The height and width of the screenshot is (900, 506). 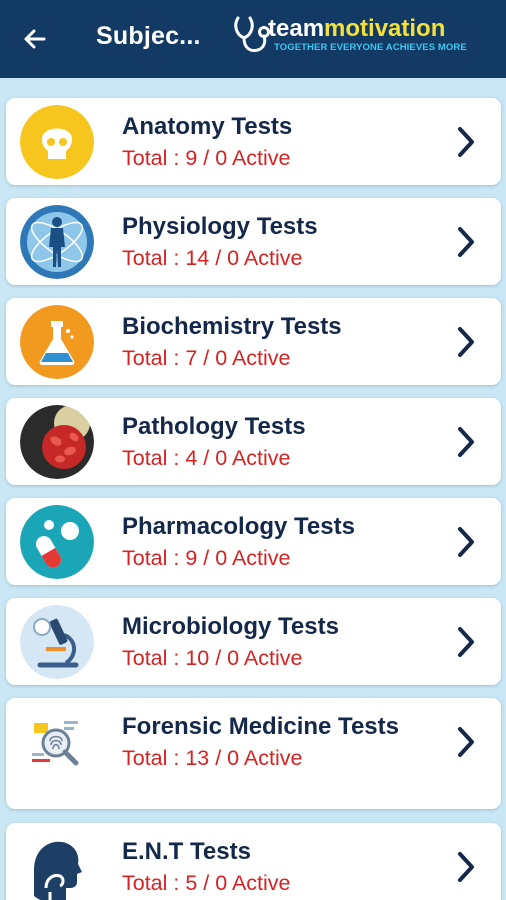 What do you see at coordinates (57, 742) in the screenshot?
I see `magnifier-fingerprint-icon` at bounding box center [57, 742].